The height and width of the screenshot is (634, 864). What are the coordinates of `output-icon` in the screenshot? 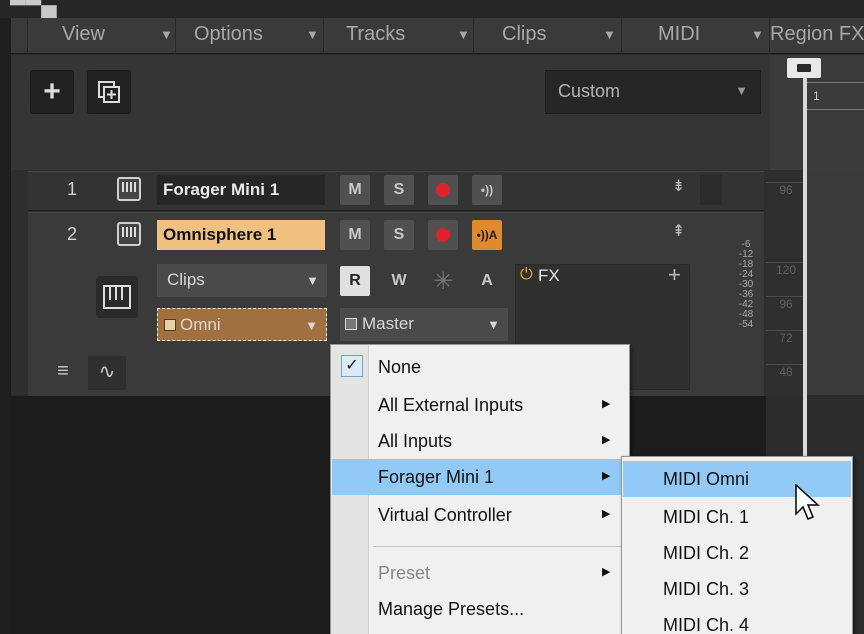 It's located at (351, 324).